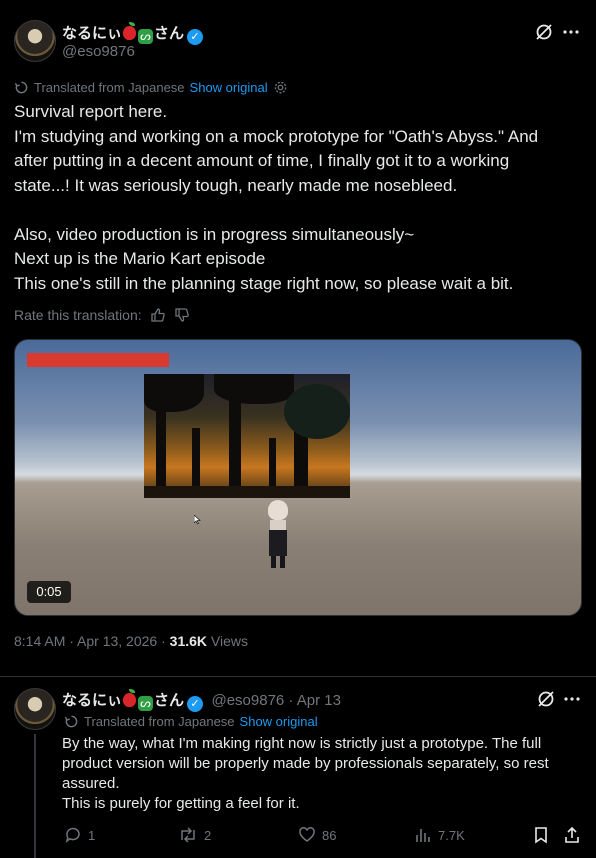 This screenshot has width=596, height=858. Describe the element at coordinates (247, 700) in the screenshot. I see `reply-author-handle: @eso9876` at that location.